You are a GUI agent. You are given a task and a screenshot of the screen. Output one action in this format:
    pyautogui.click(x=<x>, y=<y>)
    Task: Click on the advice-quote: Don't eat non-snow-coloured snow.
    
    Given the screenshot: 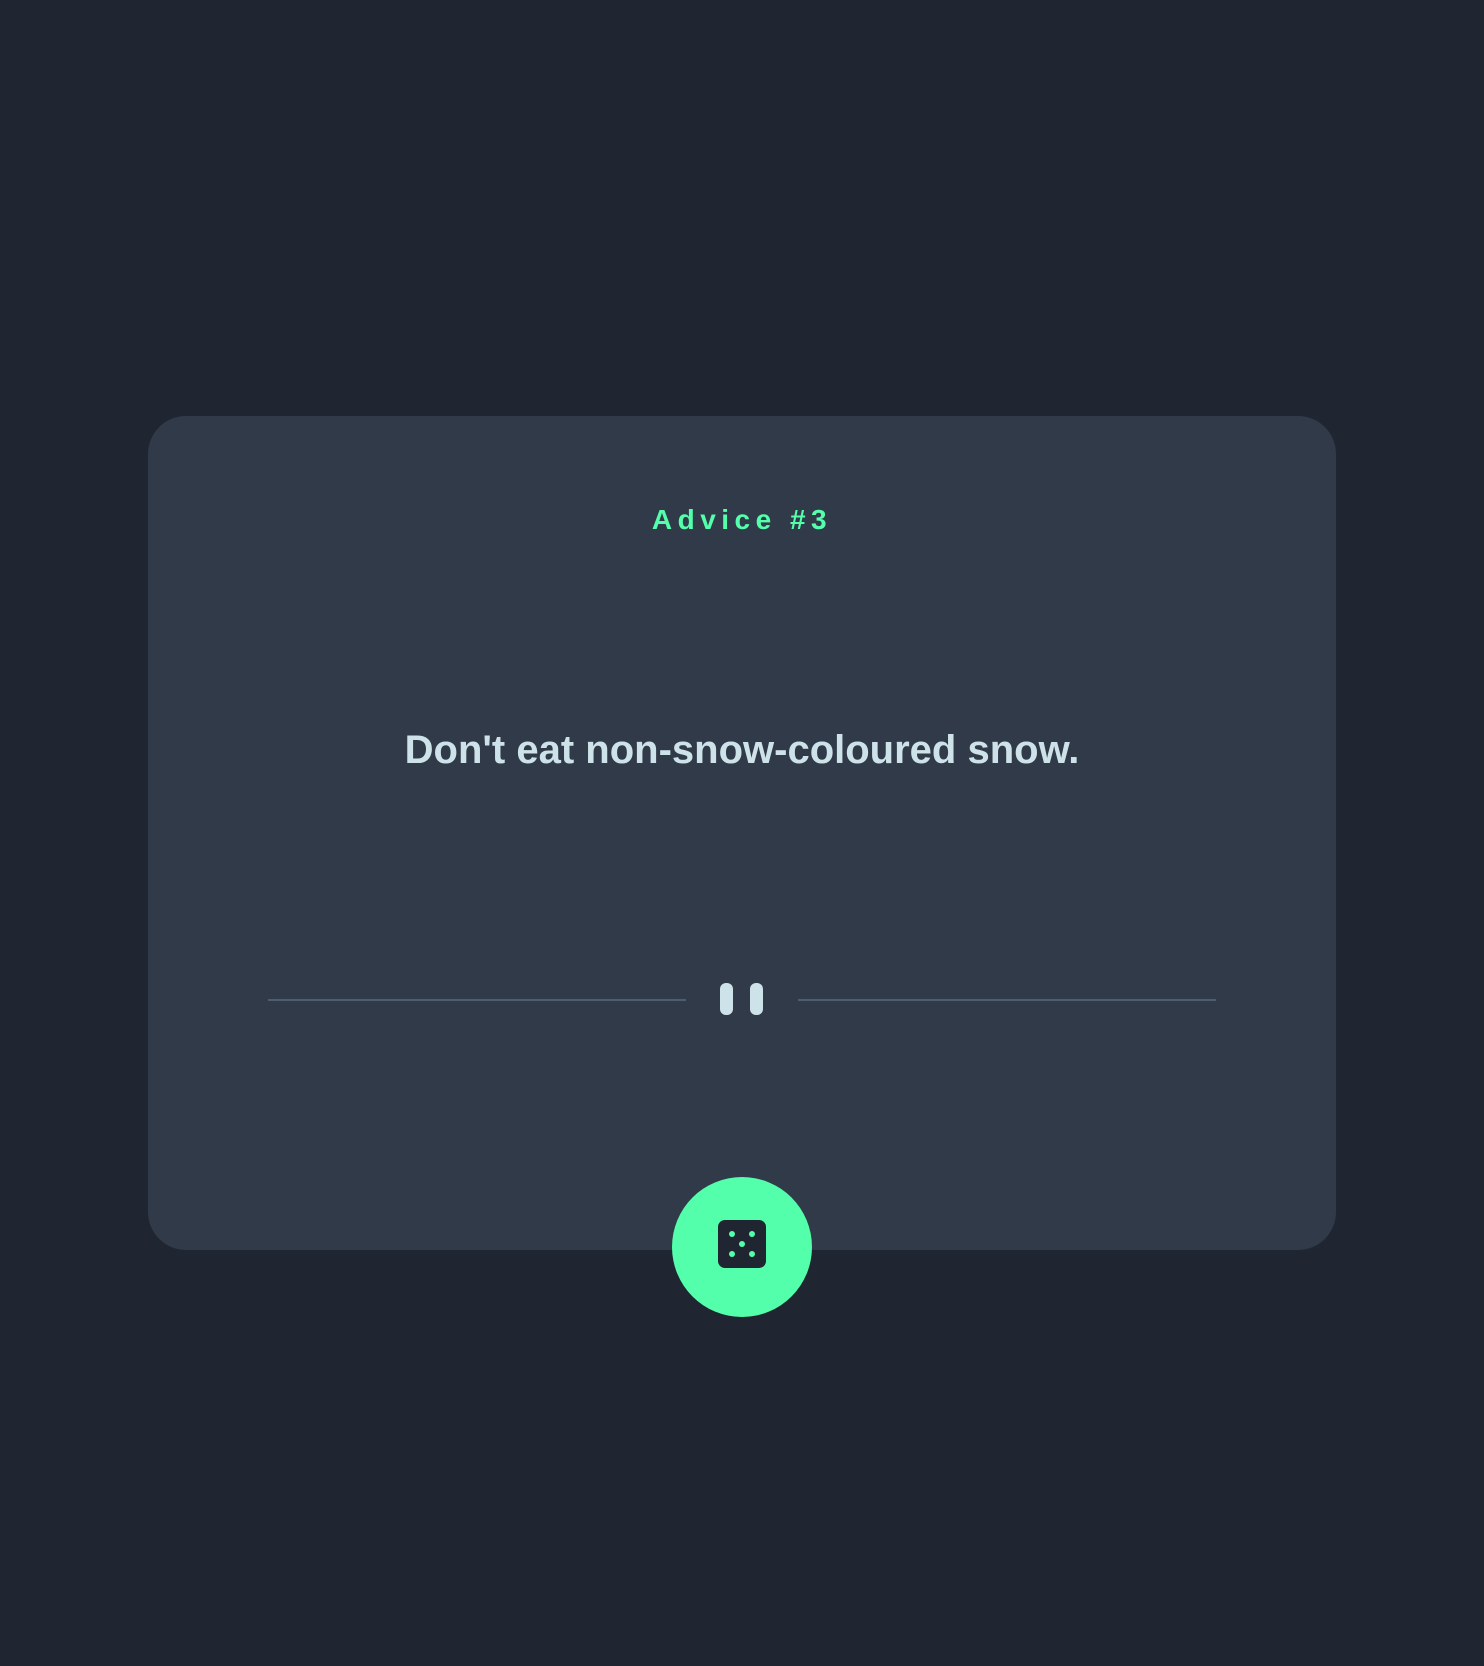 What is the action you would take?
    pyautogui.click(x=742, y=750)
    